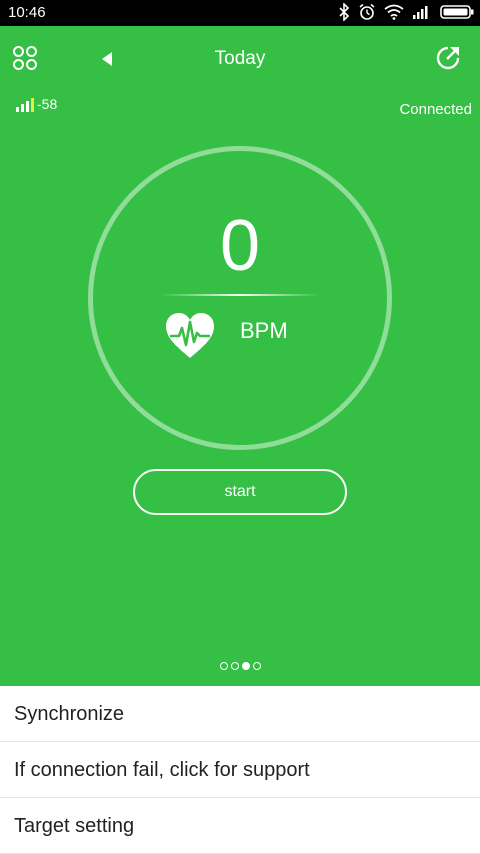 This screenshot has height=854, width=480. Describe the element at coordinates (420, 12) in the screenshot. I see `cell-signal-icon` at that location.